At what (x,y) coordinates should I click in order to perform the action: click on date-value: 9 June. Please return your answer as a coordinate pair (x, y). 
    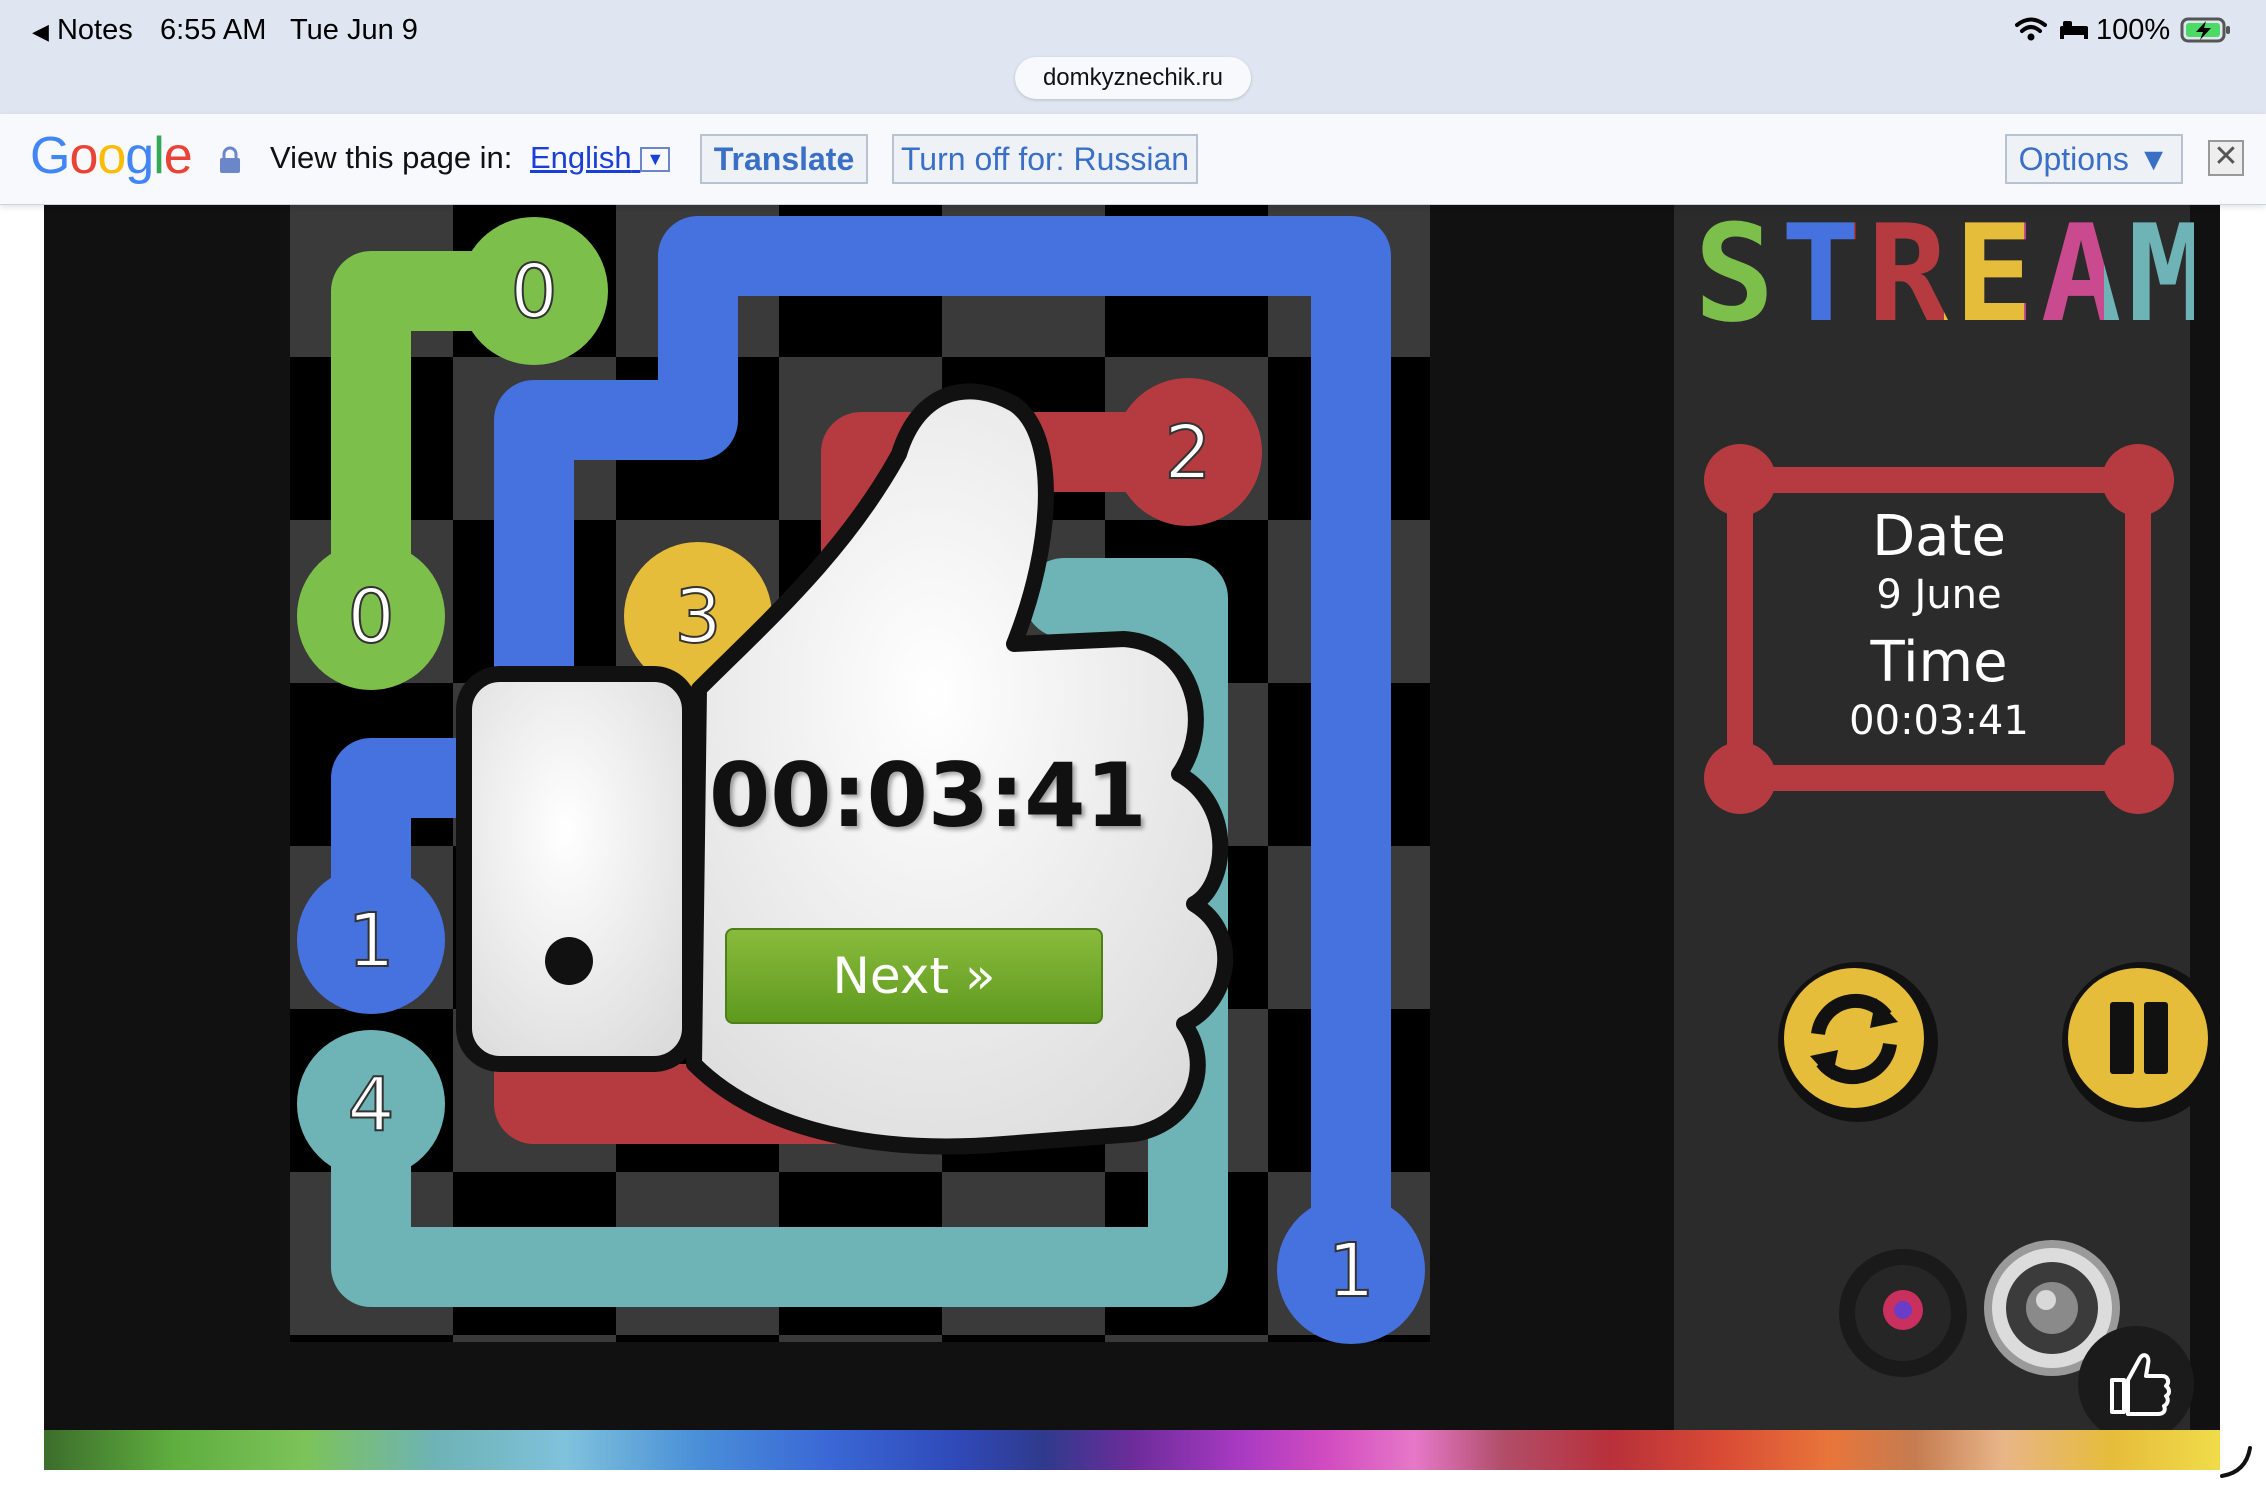
    Looking at the image, I should click on (1939, 595).